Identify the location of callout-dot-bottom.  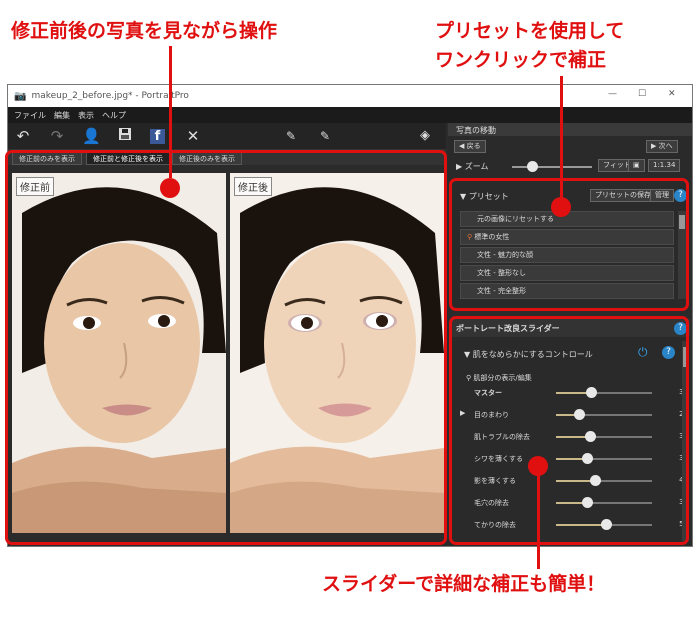
(538, 466).